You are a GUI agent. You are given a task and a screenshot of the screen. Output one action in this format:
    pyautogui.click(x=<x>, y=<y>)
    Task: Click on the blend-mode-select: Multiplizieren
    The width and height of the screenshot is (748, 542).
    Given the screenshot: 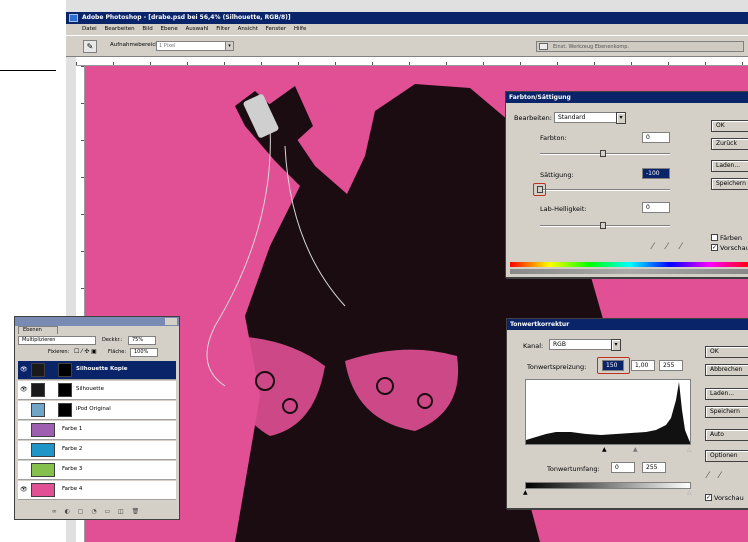 What is the action you would take?
    pyautogui.click(x=57, y=340)
    